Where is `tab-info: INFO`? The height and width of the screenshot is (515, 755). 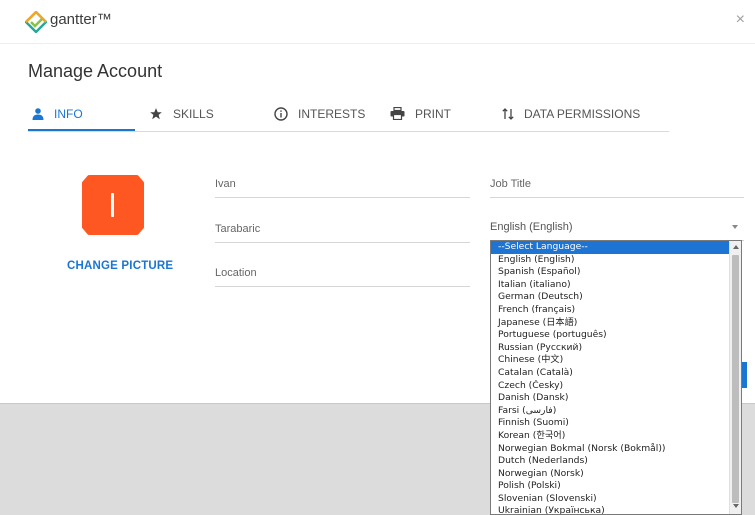
tab-info: INFO is located at coordinates (81, 113).